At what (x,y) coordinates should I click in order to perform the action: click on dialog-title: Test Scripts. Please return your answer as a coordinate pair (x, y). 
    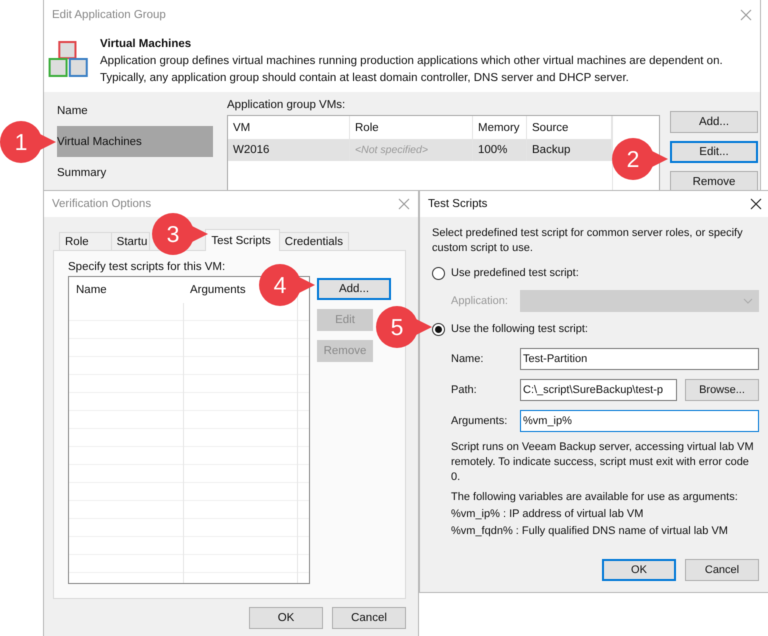
    Looking at the image, I should click on (458, 204).